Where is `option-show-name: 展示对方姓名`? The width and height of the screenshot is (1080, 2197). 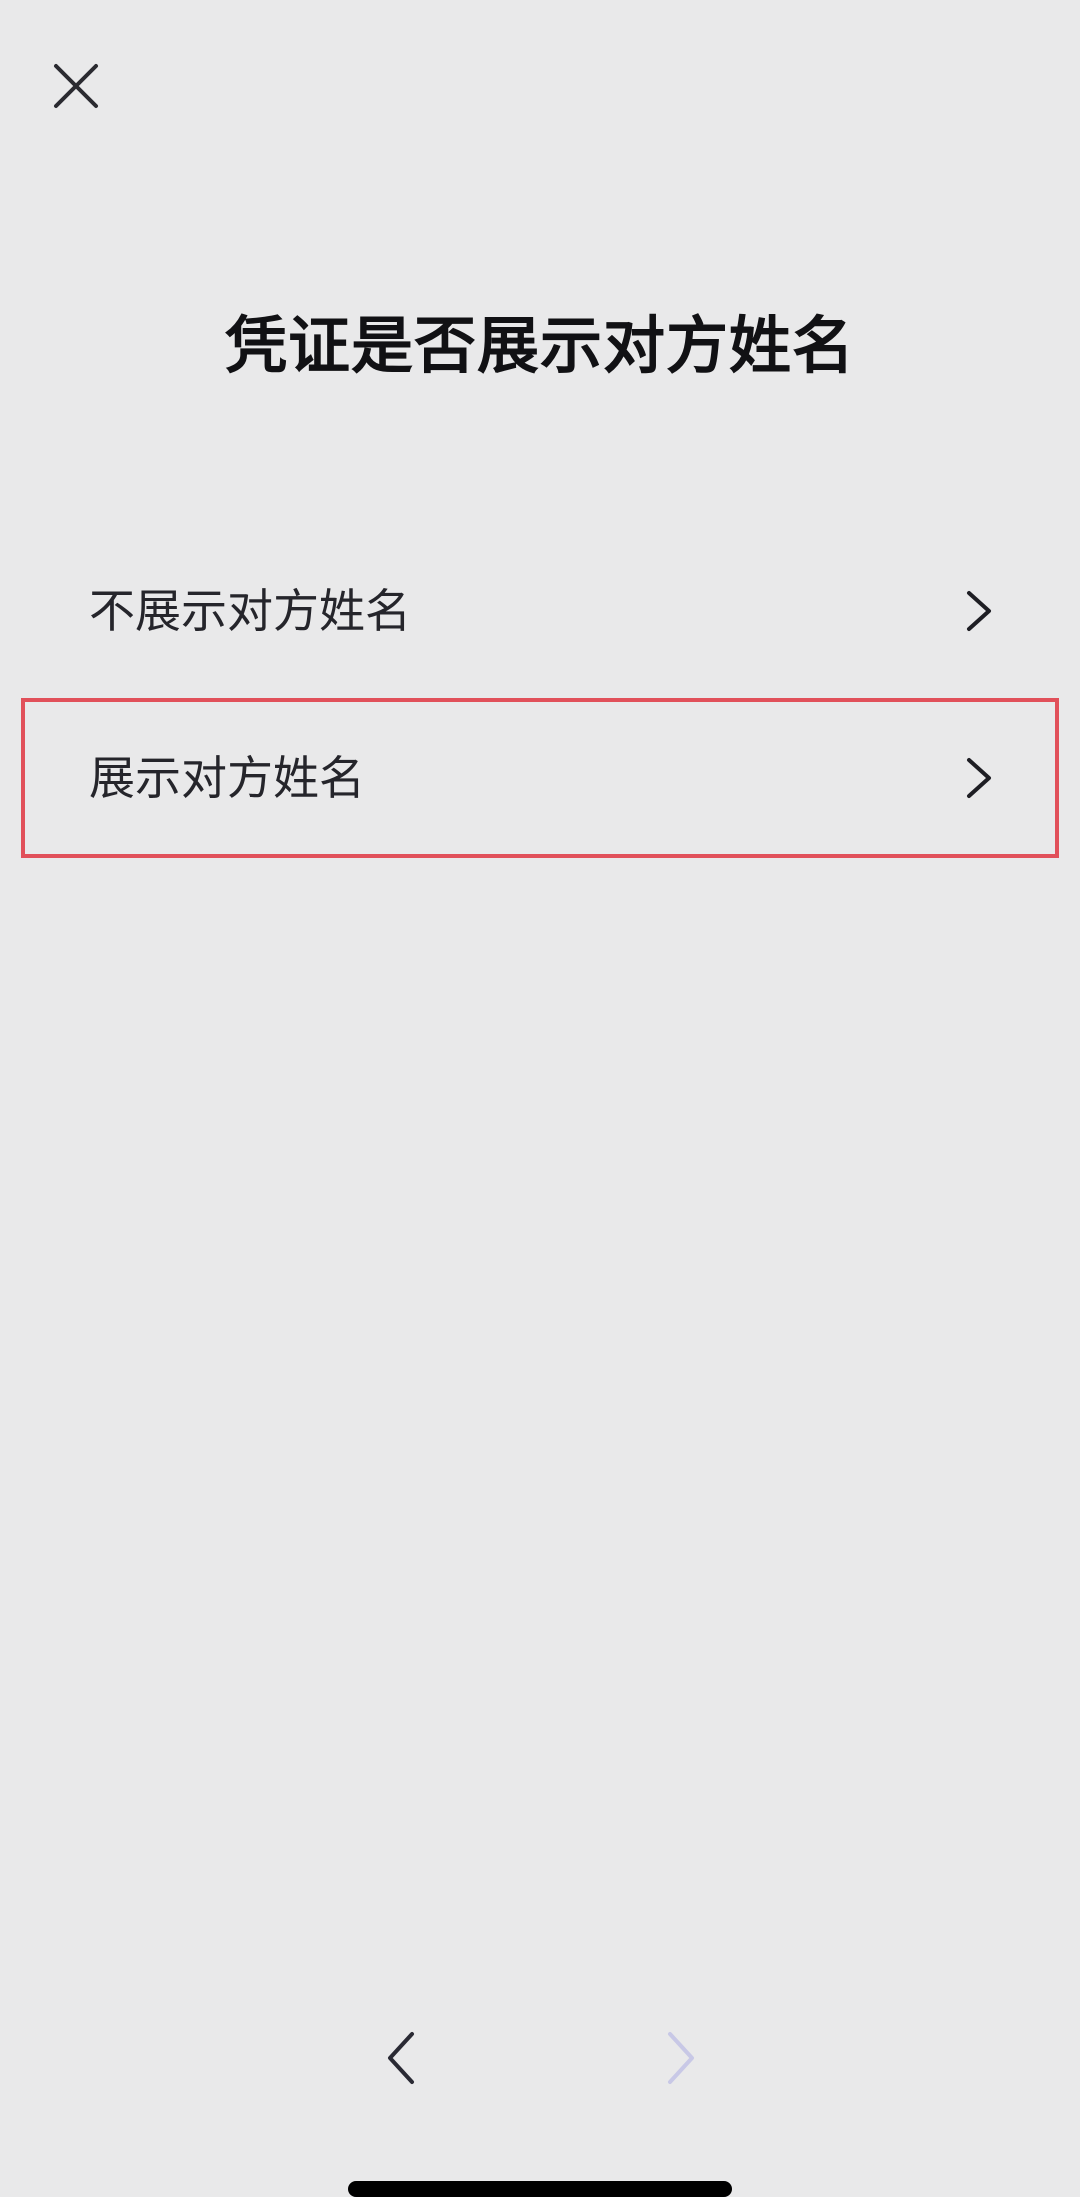 option-show-name: 展示对方姓名 is located at coordinates (540, 778).